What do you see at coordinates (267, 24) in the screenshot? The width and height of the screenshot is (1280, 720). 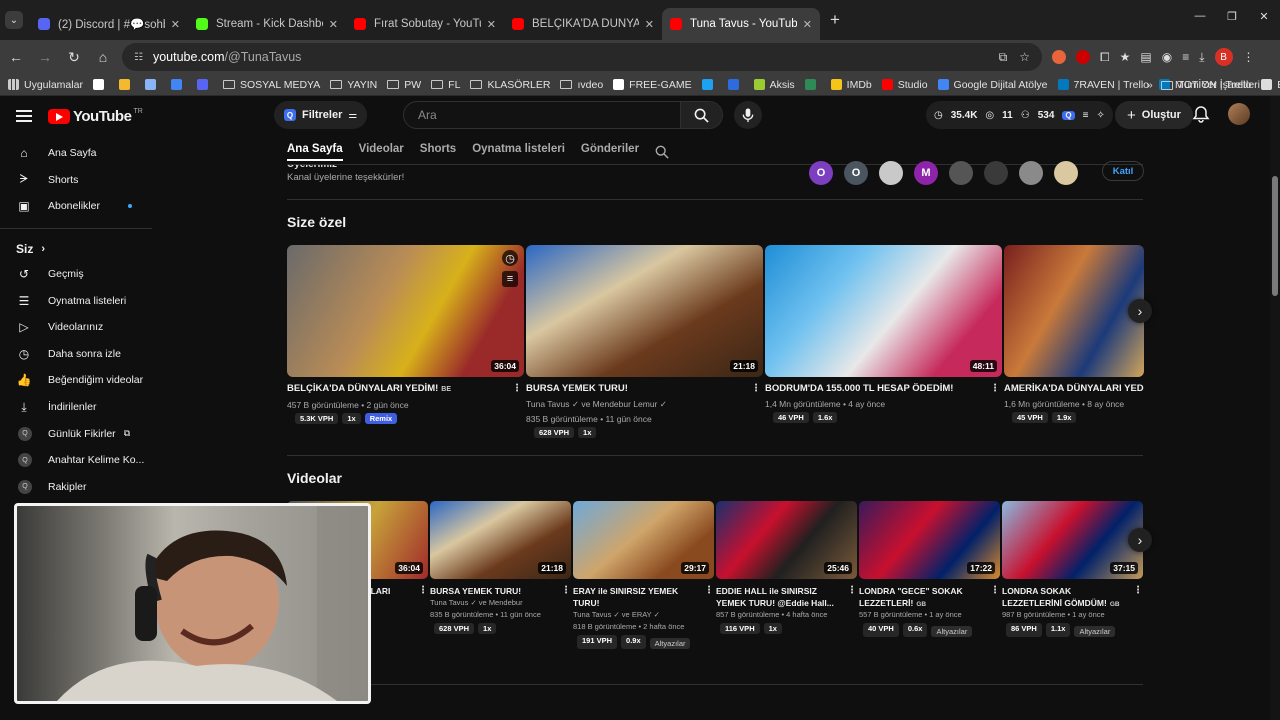 I see `browser-tab: Stream - Kick Dashboard ✕` at bounding box center [267, 24].